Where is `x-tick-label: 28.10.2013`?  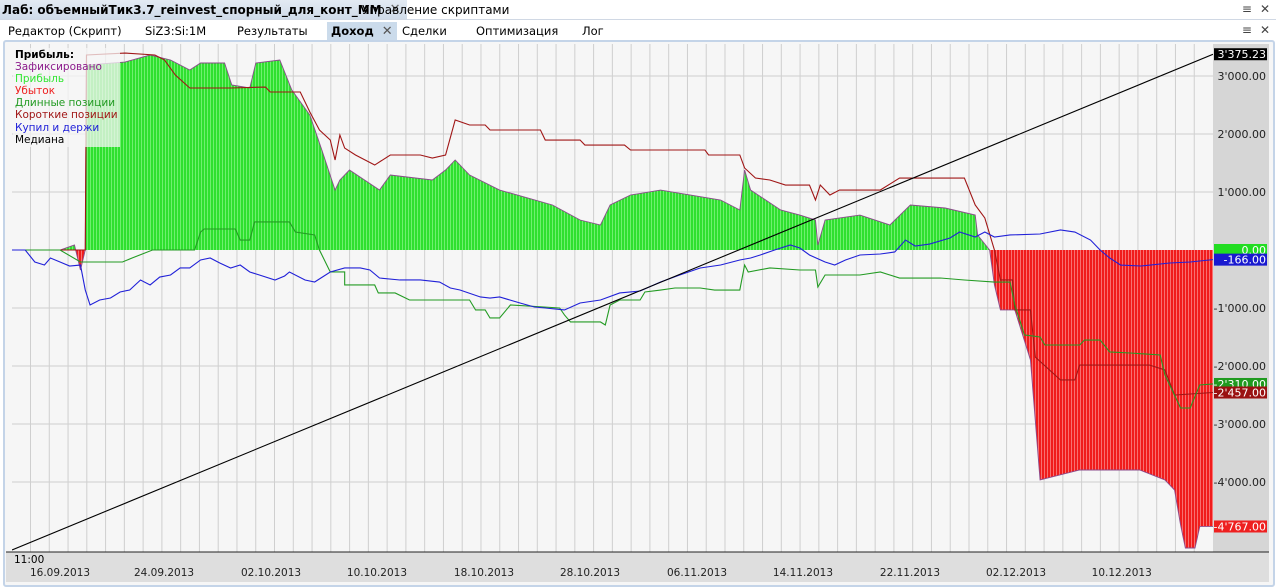
x-tick-label: 28.10.2013 is located at coordinates (590, 573).